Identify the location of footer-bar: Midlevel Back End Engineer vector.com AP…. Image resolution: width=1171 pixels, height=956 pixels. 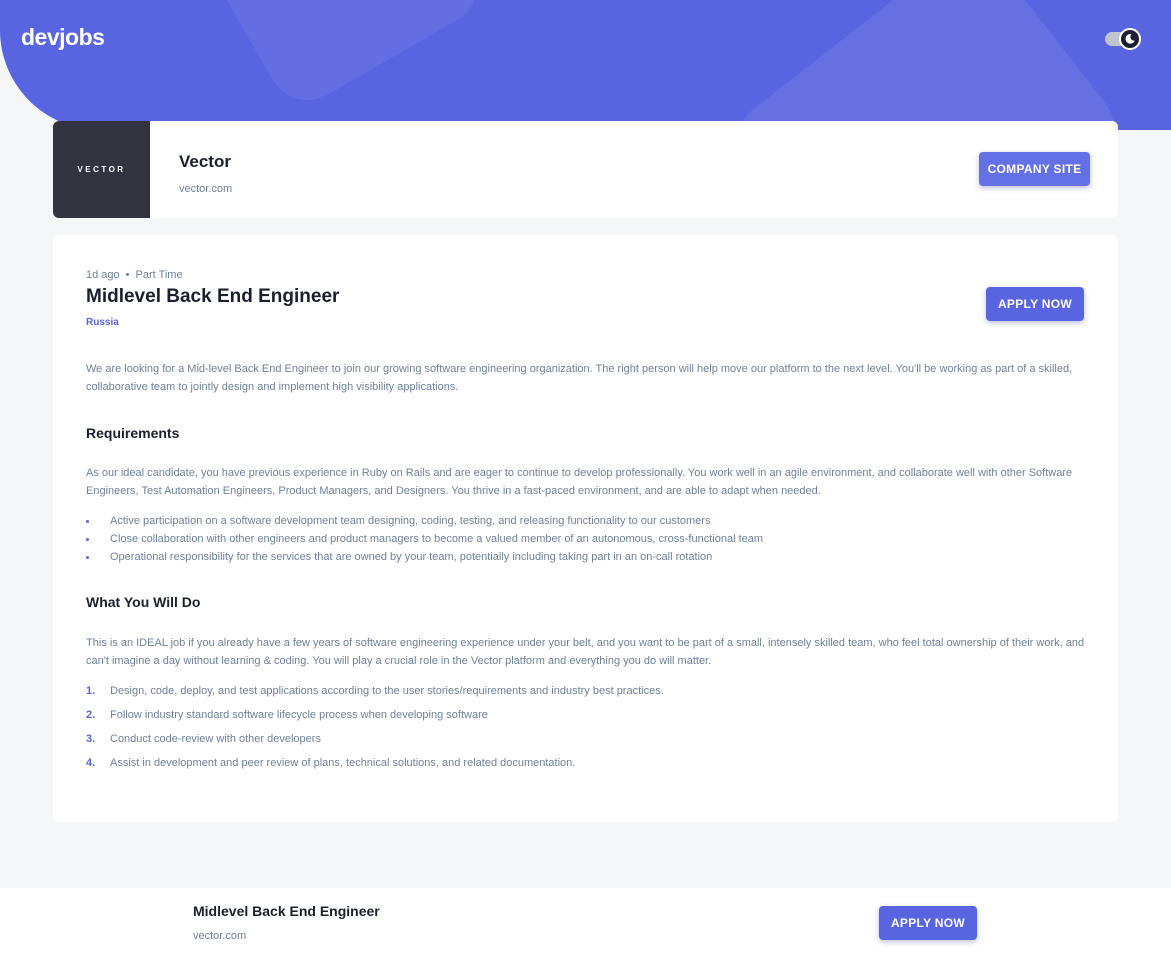
(585, 922).